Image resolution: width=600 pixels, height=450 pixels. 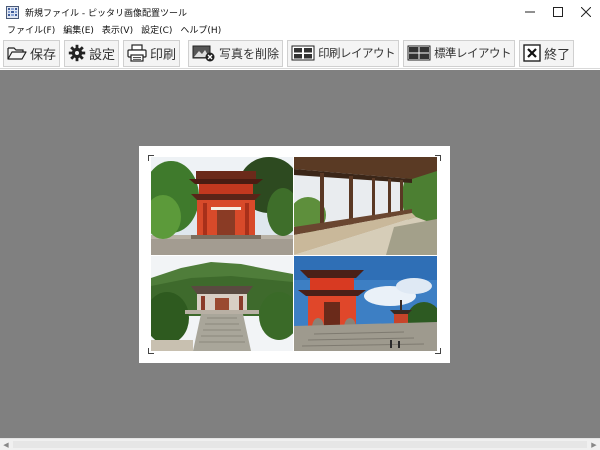 What do you see at coordinates (12, 12) in the screenshot?
I see `app-grid-icon` at bounding box center [12, 12].